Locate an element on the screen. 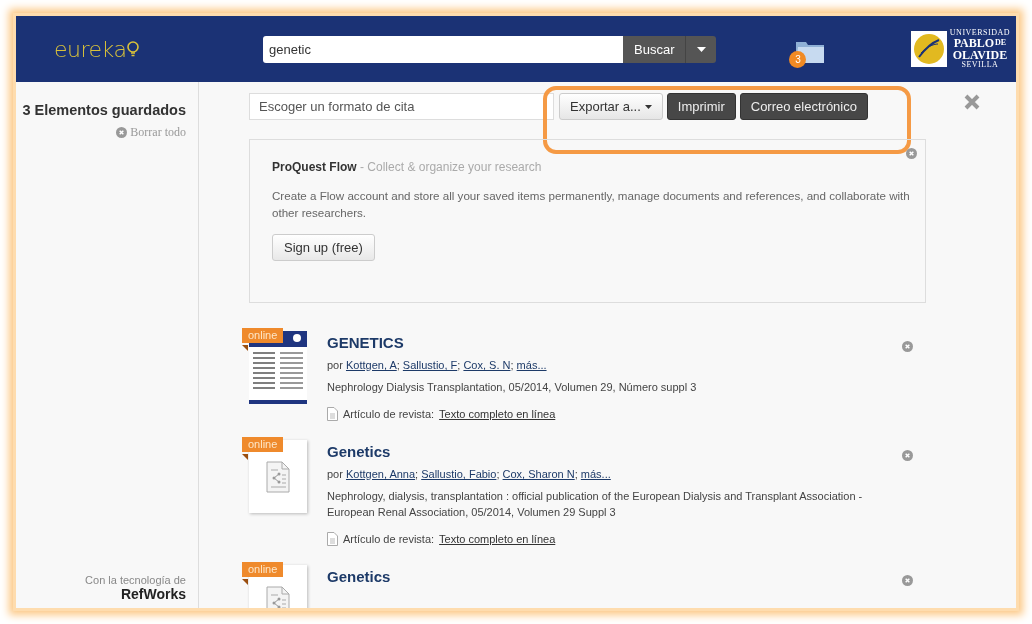  university-joiner: DE is located at coordinates (1001, 43).